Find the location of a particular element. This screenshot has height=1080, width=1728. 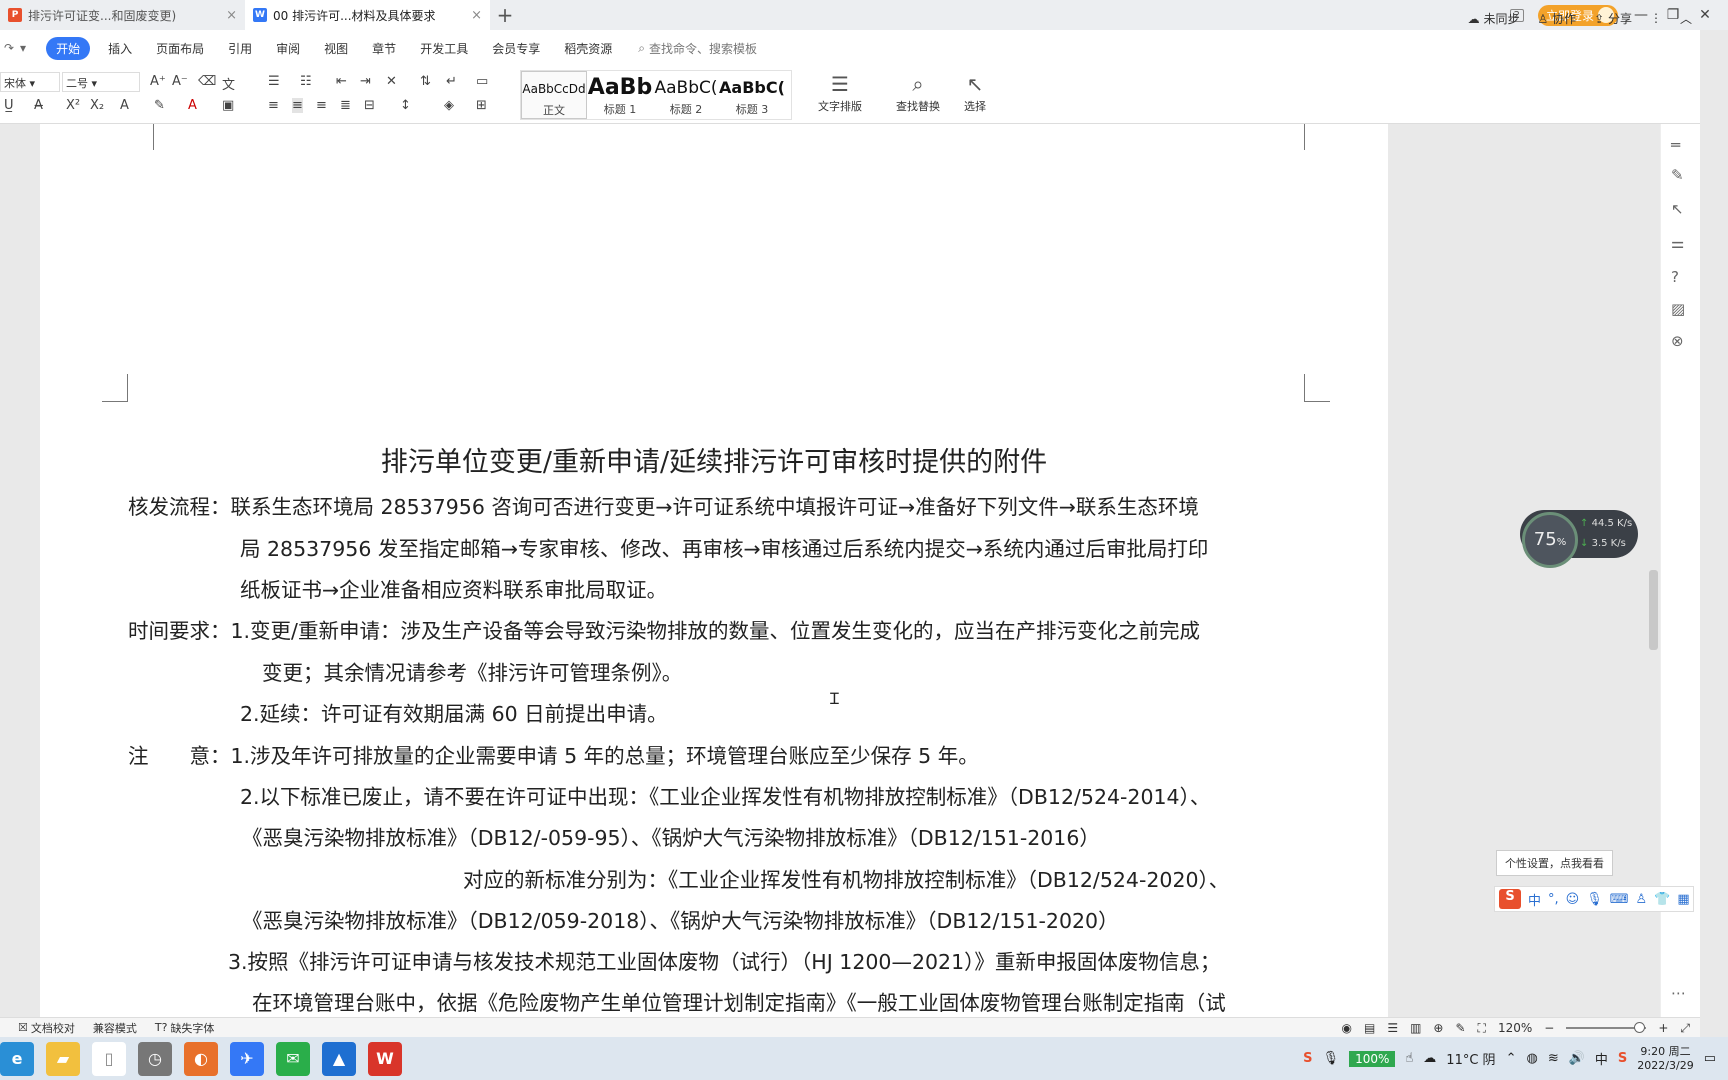

menu-review: 审阅 is located at coordinates (288, 48).